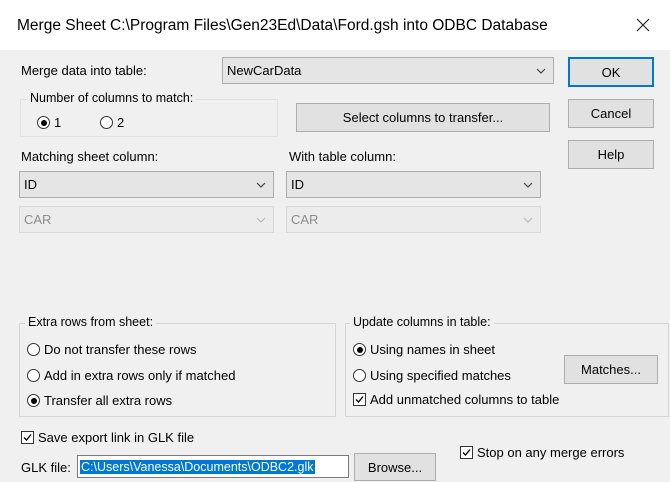  I want to click on extra-rows-title: Extra rows from sheet:, so click(91, 322).